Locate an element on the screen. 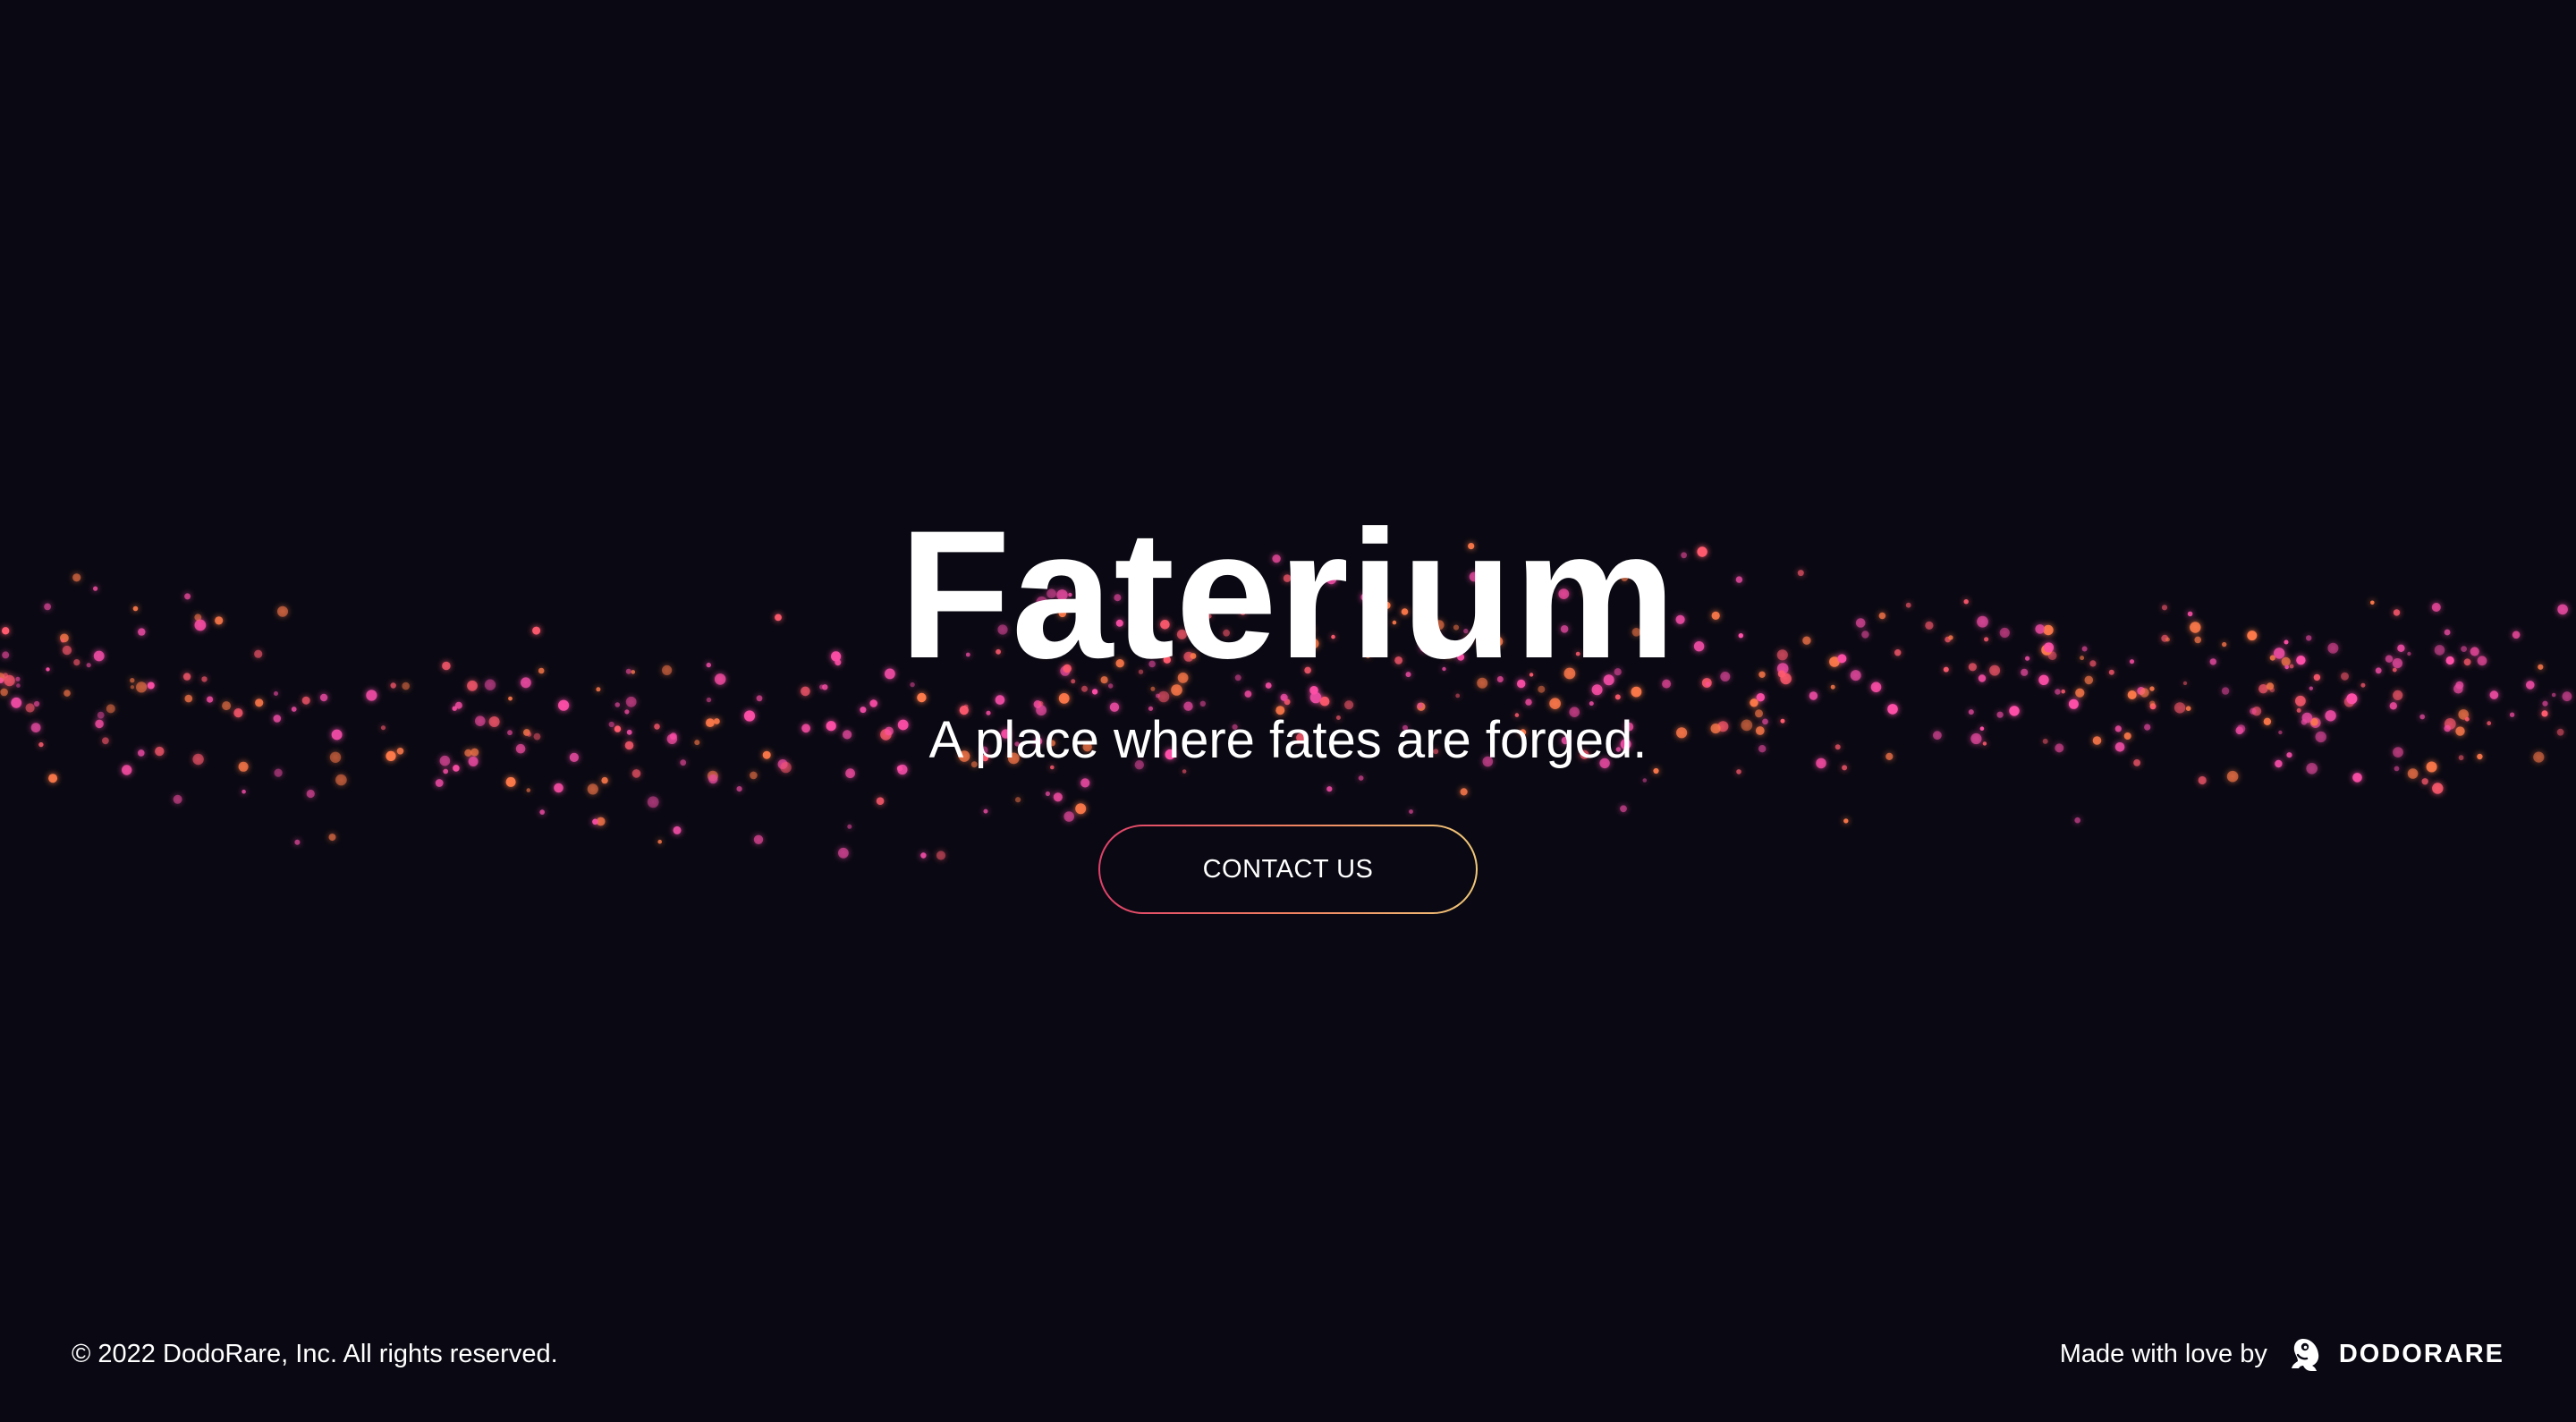  contact-us-button: CONTACT US is located at coordinates (1288, 869).